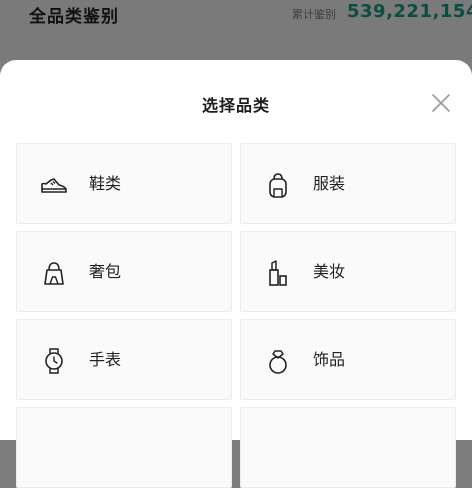 The image size is (472, 488). I want to click on category-label: 美妆, so click(329, 271).